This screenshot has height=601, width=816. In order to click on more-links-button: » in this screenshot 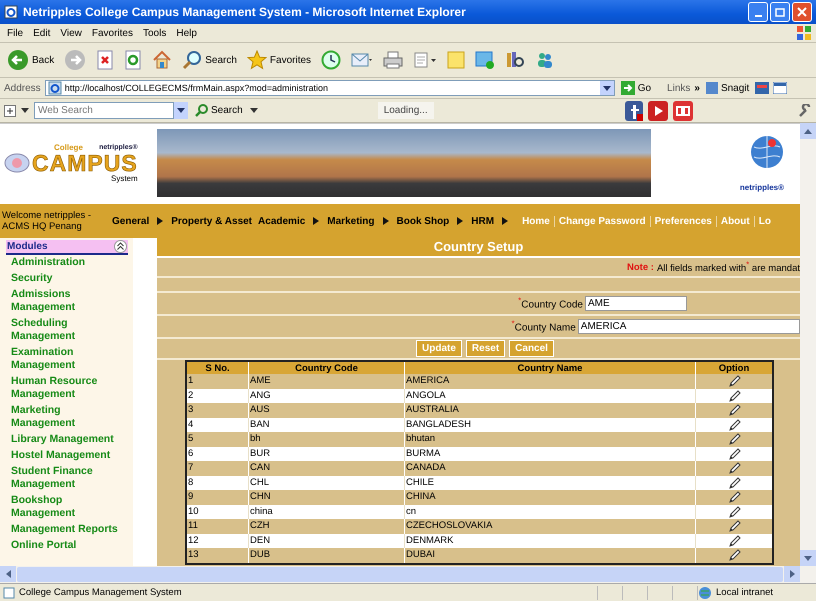, I will do `click(697, 88)`.